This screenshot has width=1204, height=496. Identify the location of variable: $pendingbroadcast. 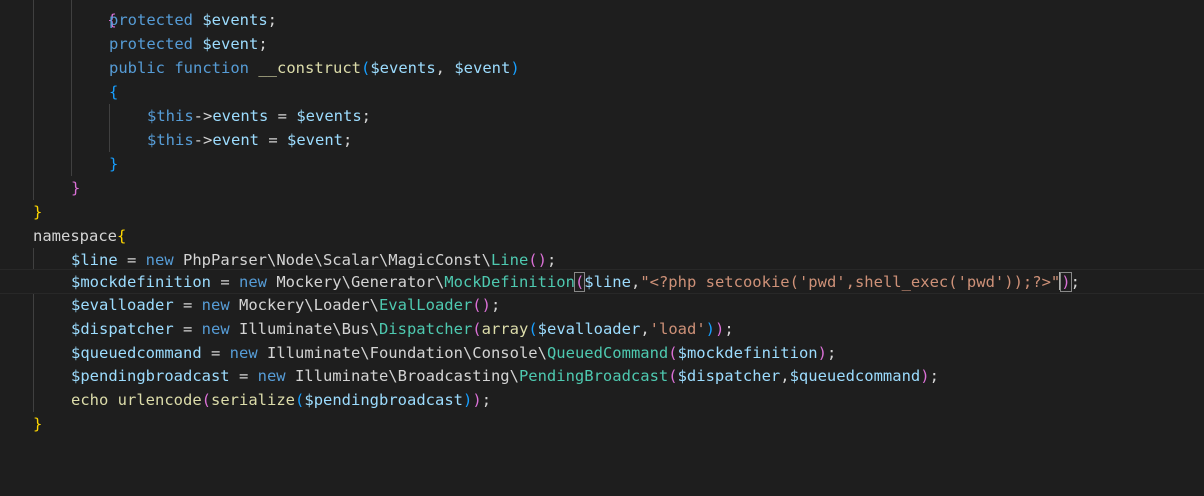
(150, 376).